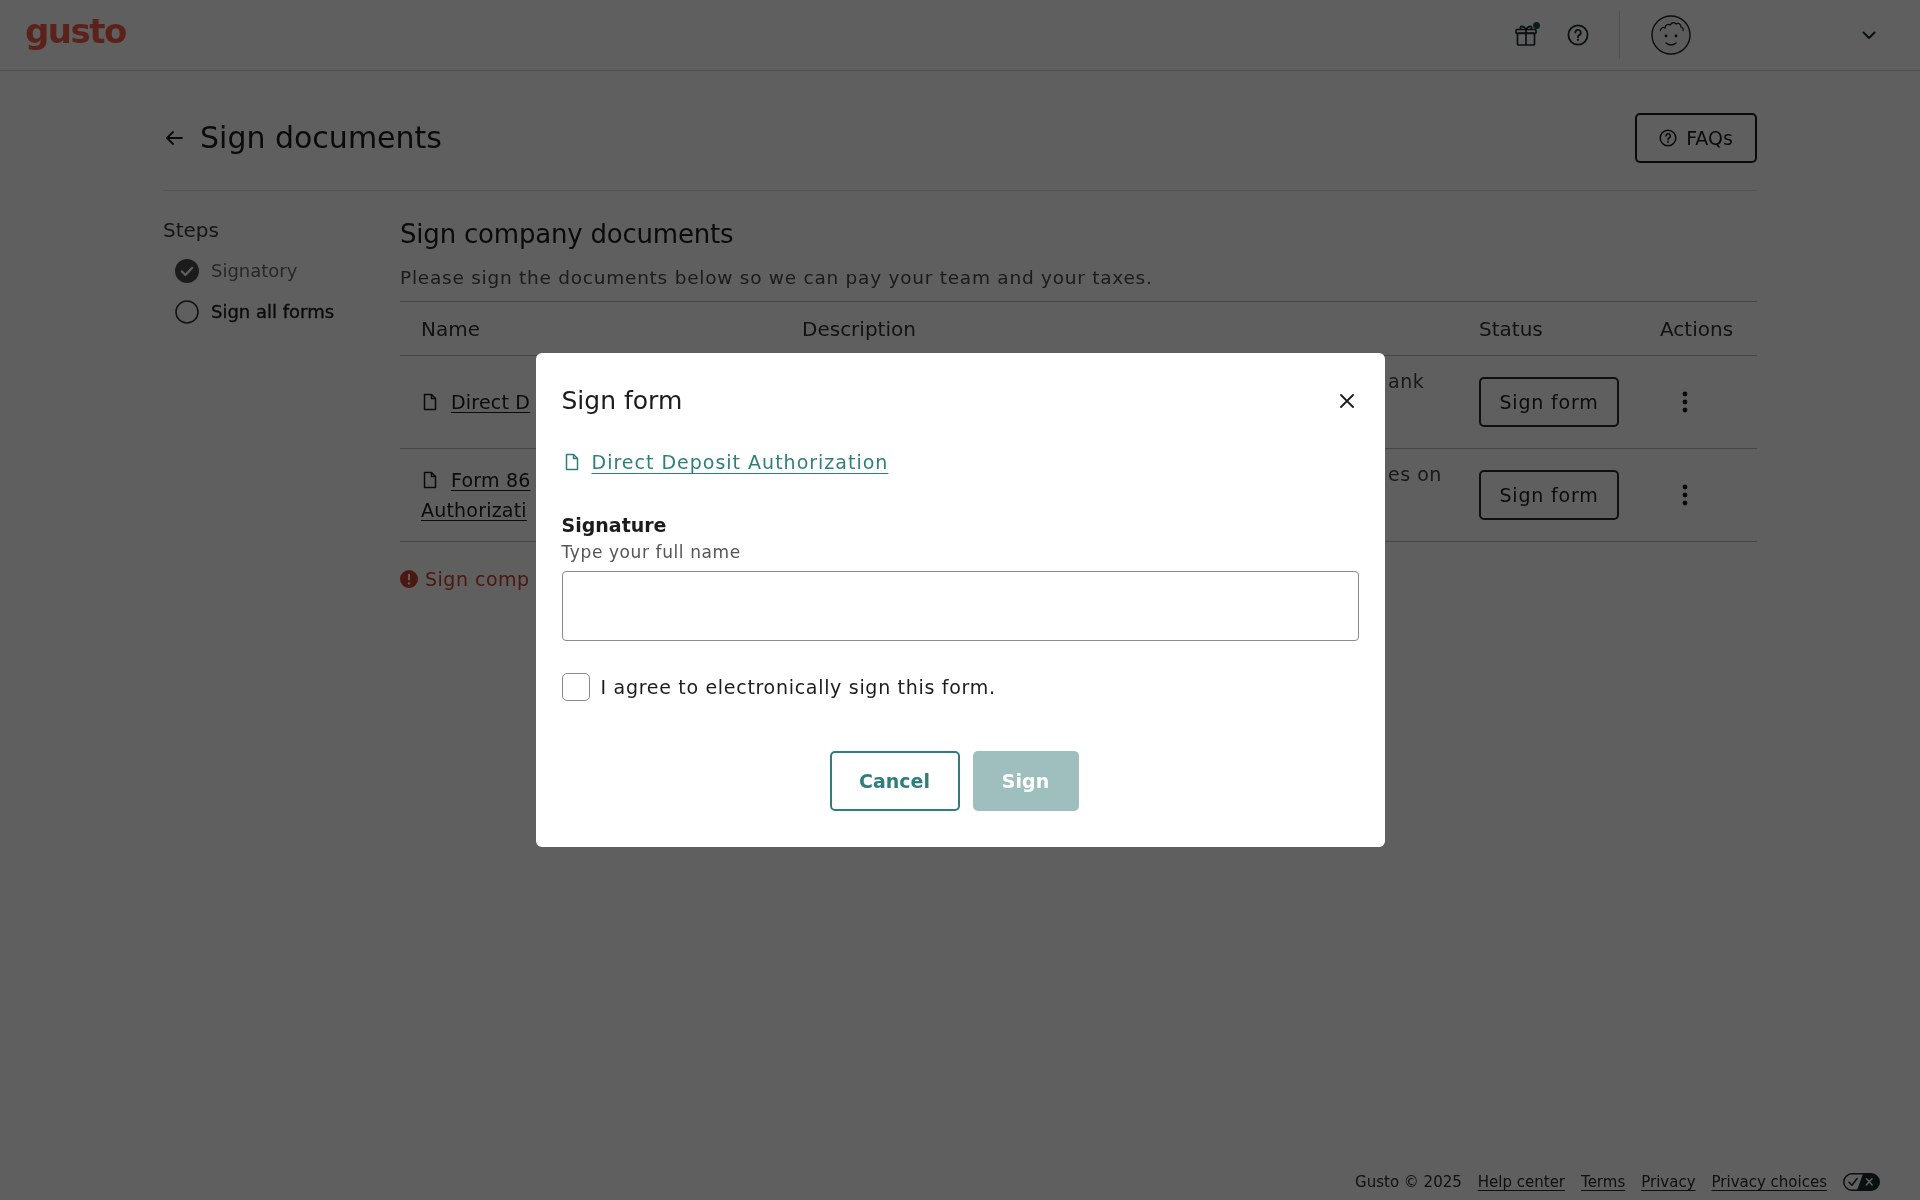  What do you see at coordinates (1415, 474) in the screenshot?
I see `description-text: es on` at bounding box center [1415, 474].